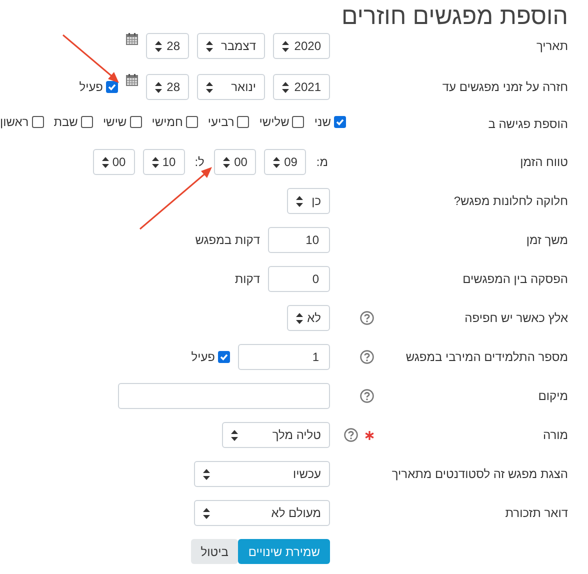 This screenshot has height=574, width=588. What do you see at coordinates (14, 122) in the screenshot?
I see `checkbox-label: ראשון` at bounding box center [14, 122].